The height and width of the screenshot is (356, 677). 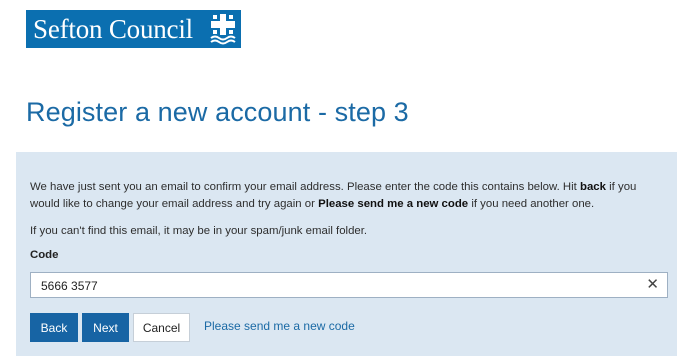 I want to click on logo-text: Sefton Council, so click(x=113, y=29).